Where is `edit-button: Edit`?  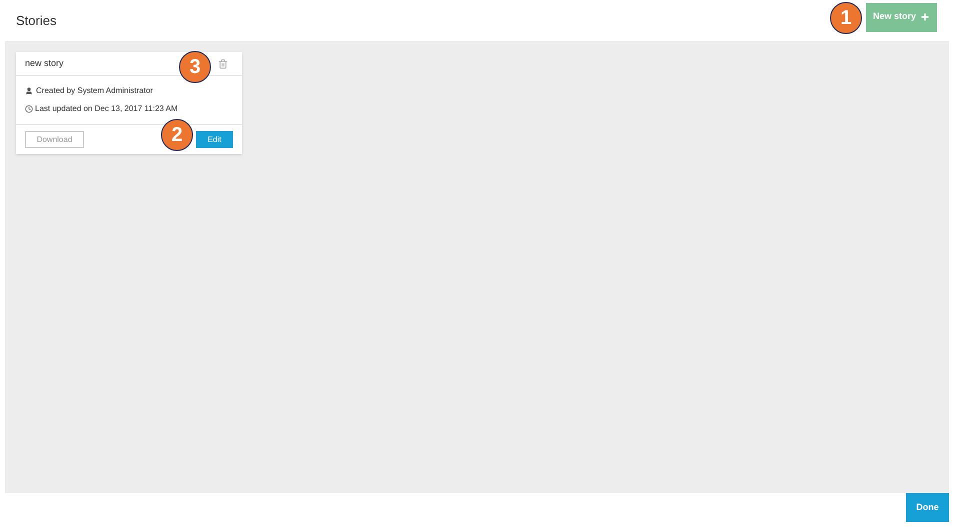
edit-button: Edit is located at coordinates (214, 139).